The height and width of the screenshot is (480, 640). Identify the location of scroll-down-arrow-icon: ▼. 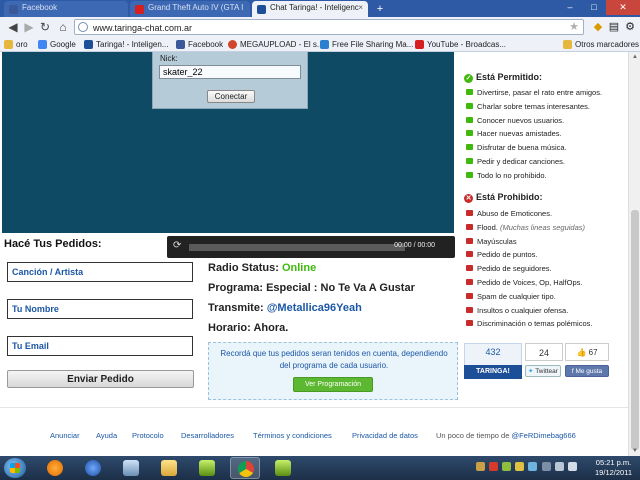
(634, 451).